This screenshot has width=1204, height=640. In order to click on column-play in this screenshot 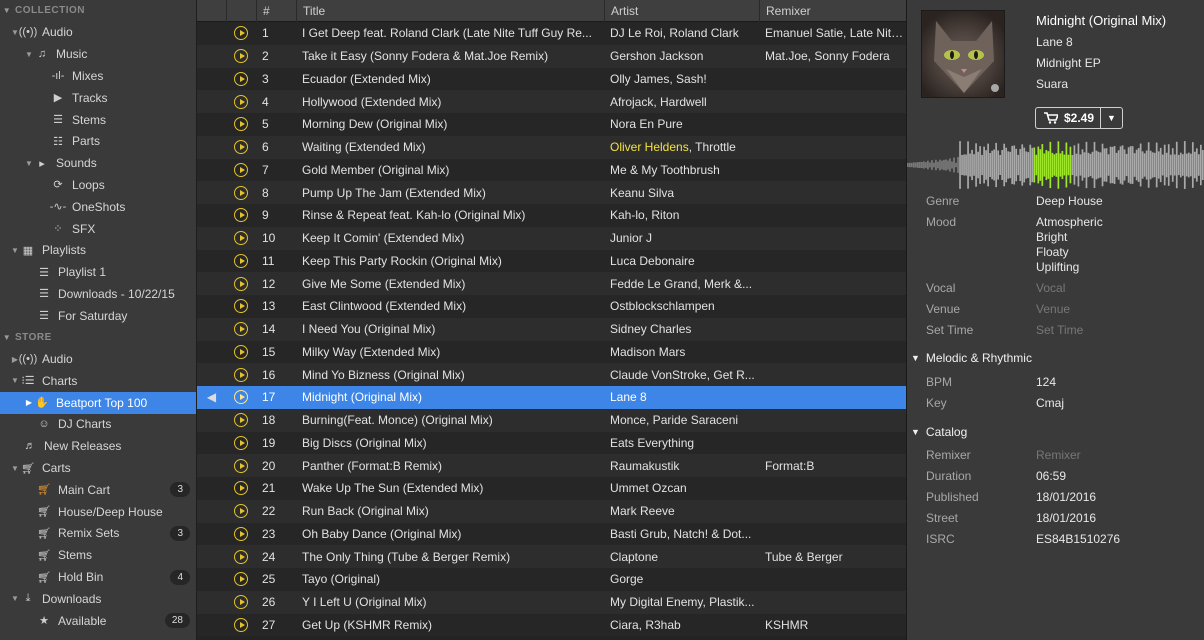, I will do `click(241, 11)`.